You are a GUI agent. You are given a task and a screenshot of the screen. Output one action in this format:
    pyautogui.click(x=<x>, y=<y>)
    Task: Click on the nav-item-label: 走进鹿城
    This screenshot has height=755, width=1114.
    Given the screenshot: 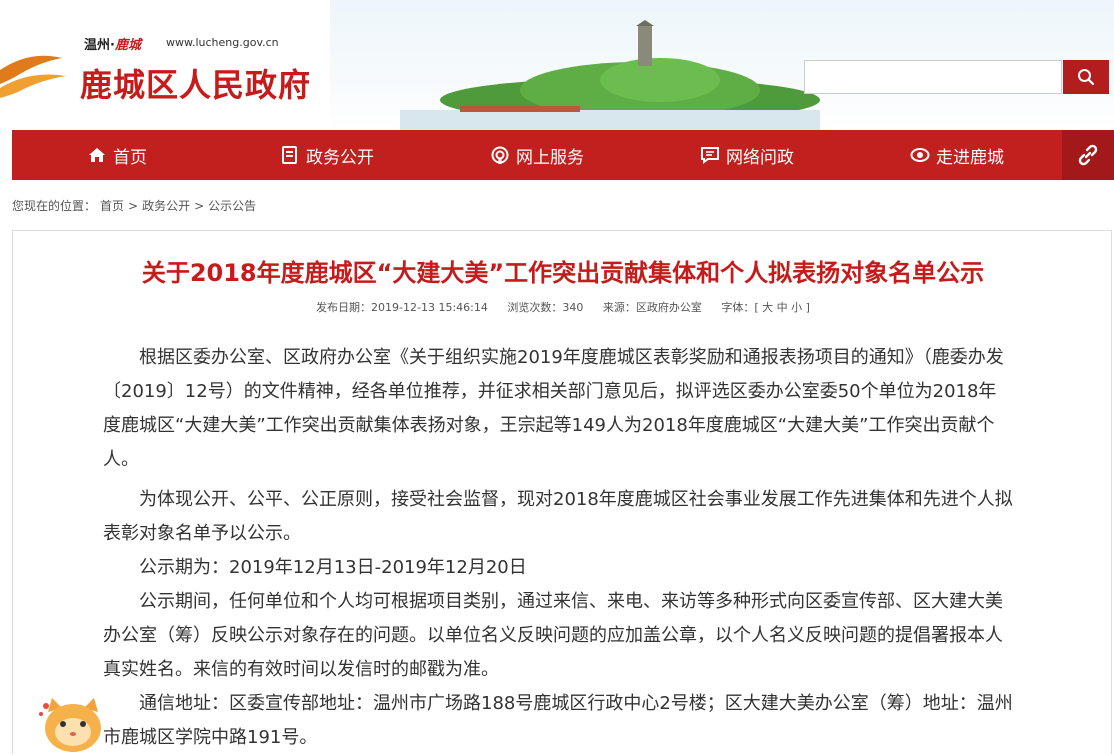 What is the action you would take?
    pyautogui.click(x=970, y=157)
    